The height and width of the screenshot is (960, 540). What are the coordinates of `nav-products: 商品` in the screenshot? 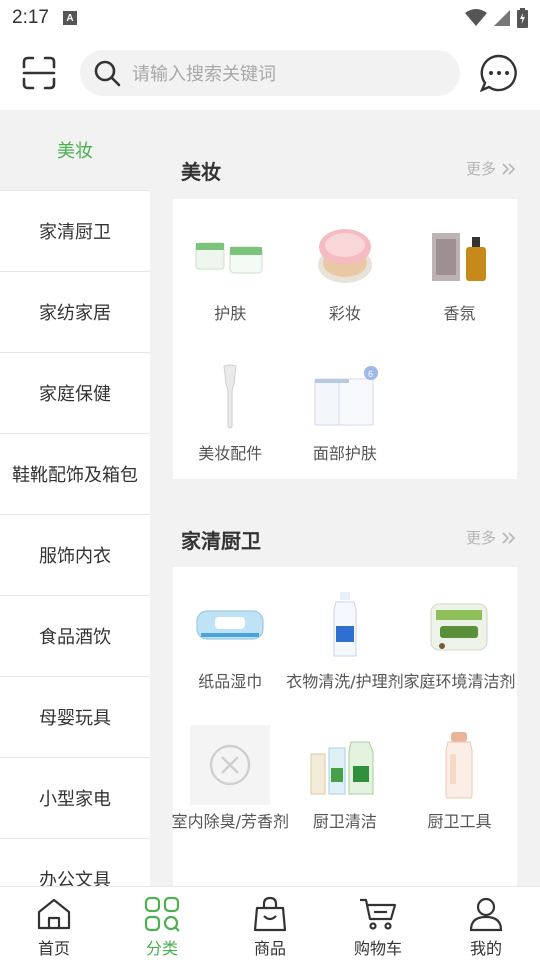 It's located at (270, 923).